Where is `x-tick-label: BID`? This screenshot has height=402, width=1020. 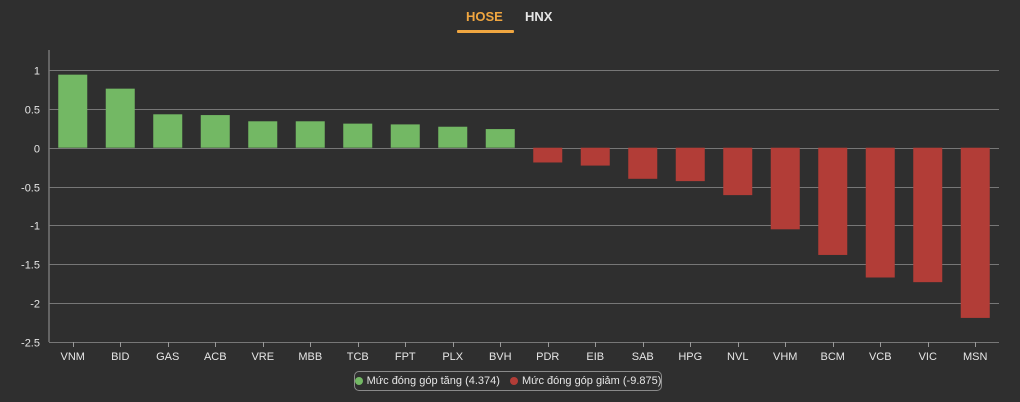
x-tick-label: BID is located at coordinates (120, 357).